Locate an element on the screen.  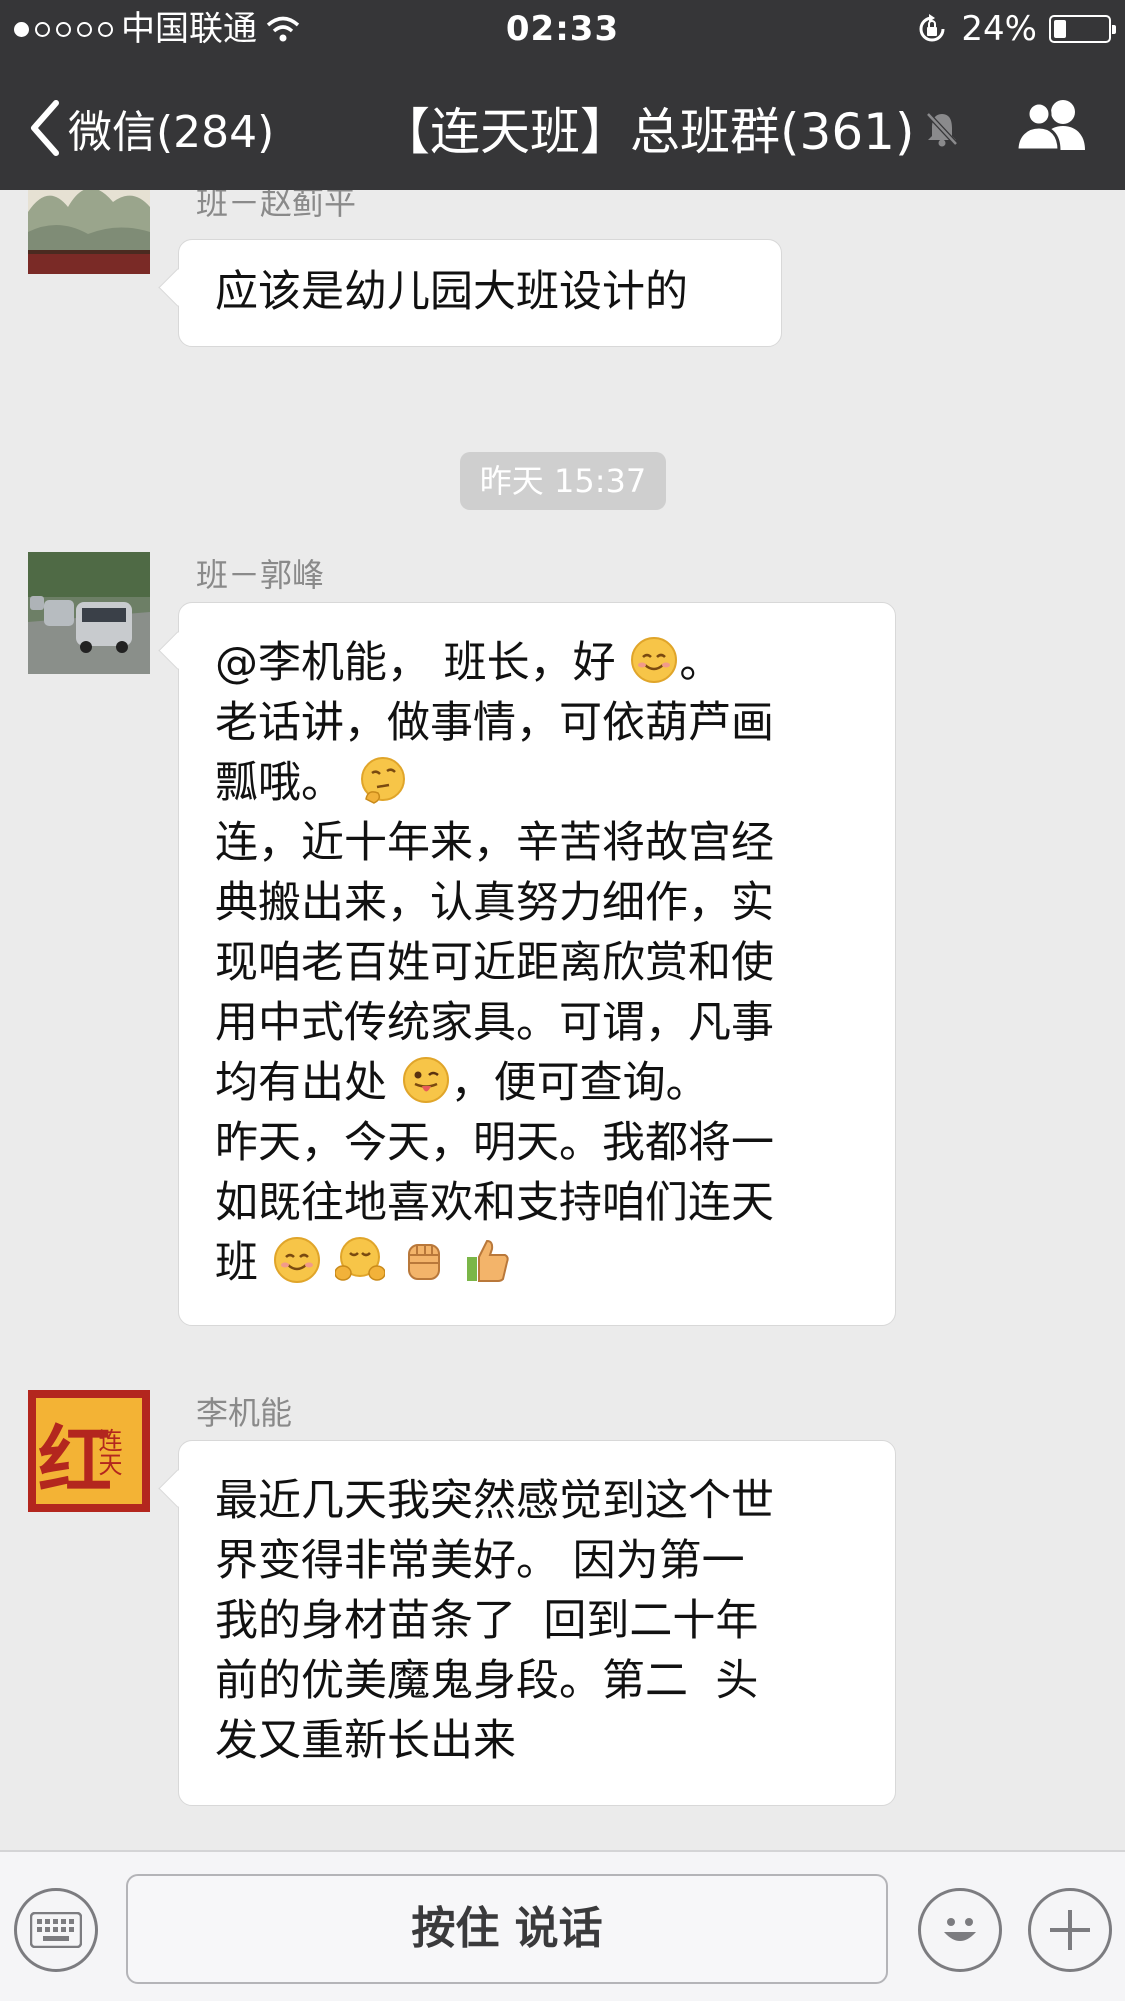
more-button is located at coordinates (1070, 1930).